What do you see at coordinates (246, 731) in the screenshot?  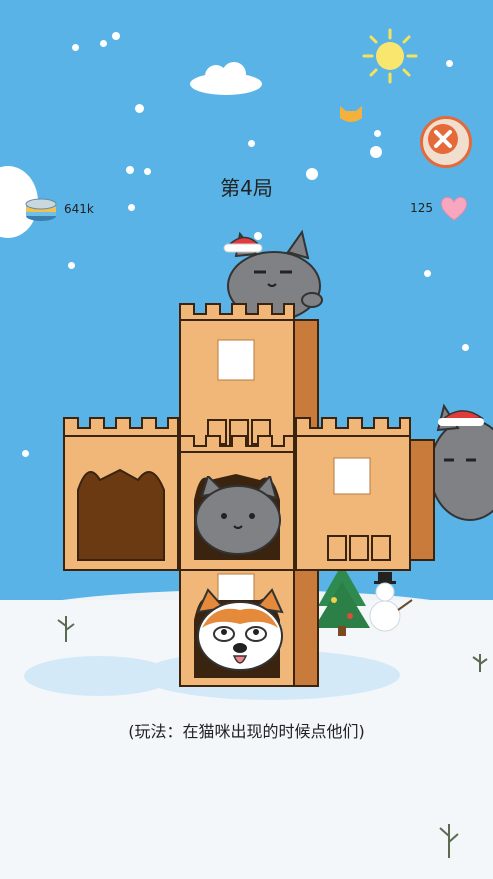 I see `instruction-text: (玩法：在猫咪出现的时候点他们)` at bounding box center [246, 731].